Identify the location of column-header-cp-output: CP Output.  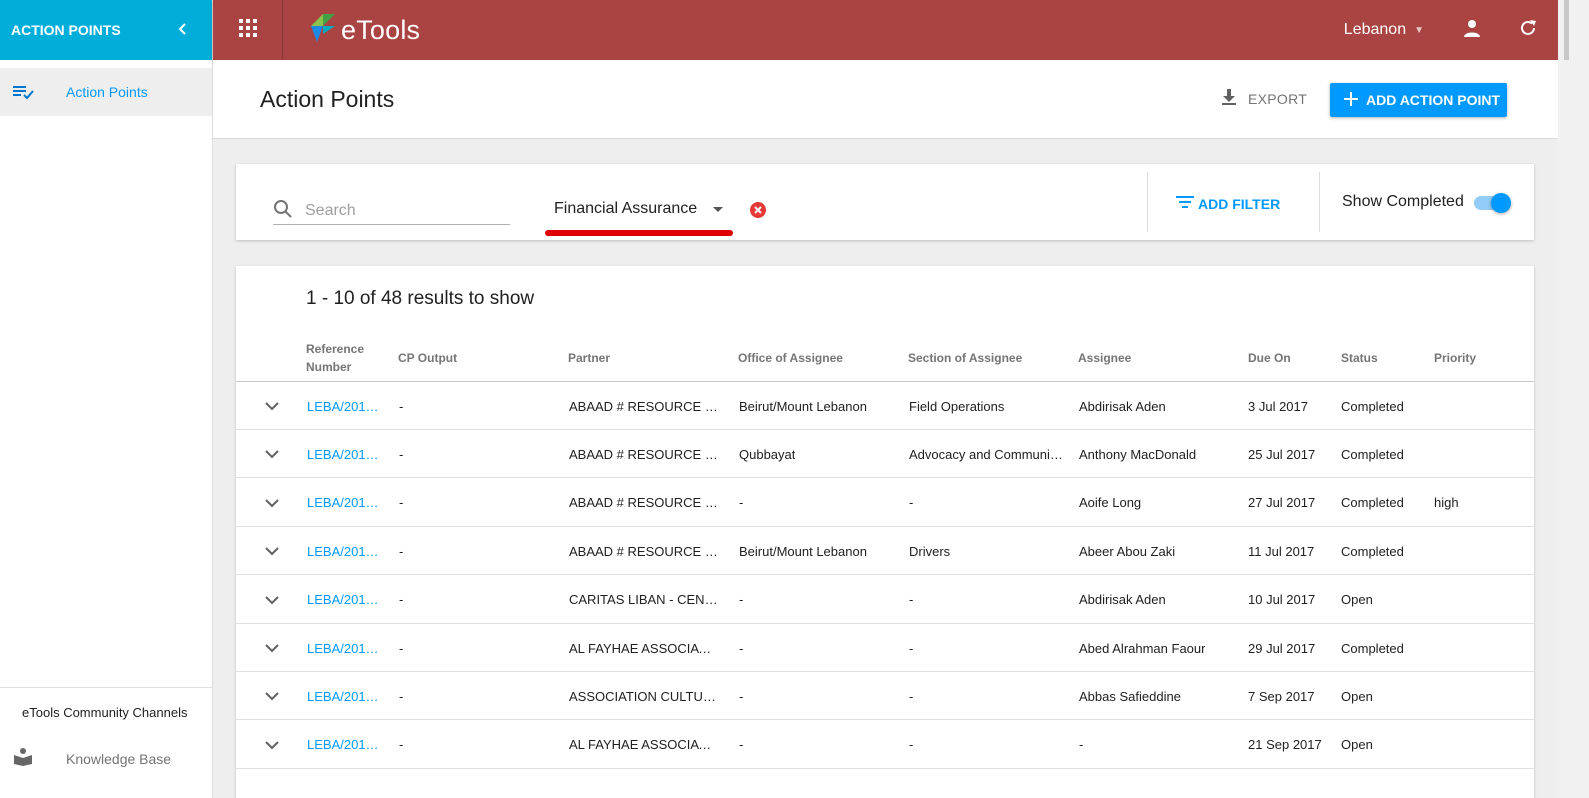
(478, 358).